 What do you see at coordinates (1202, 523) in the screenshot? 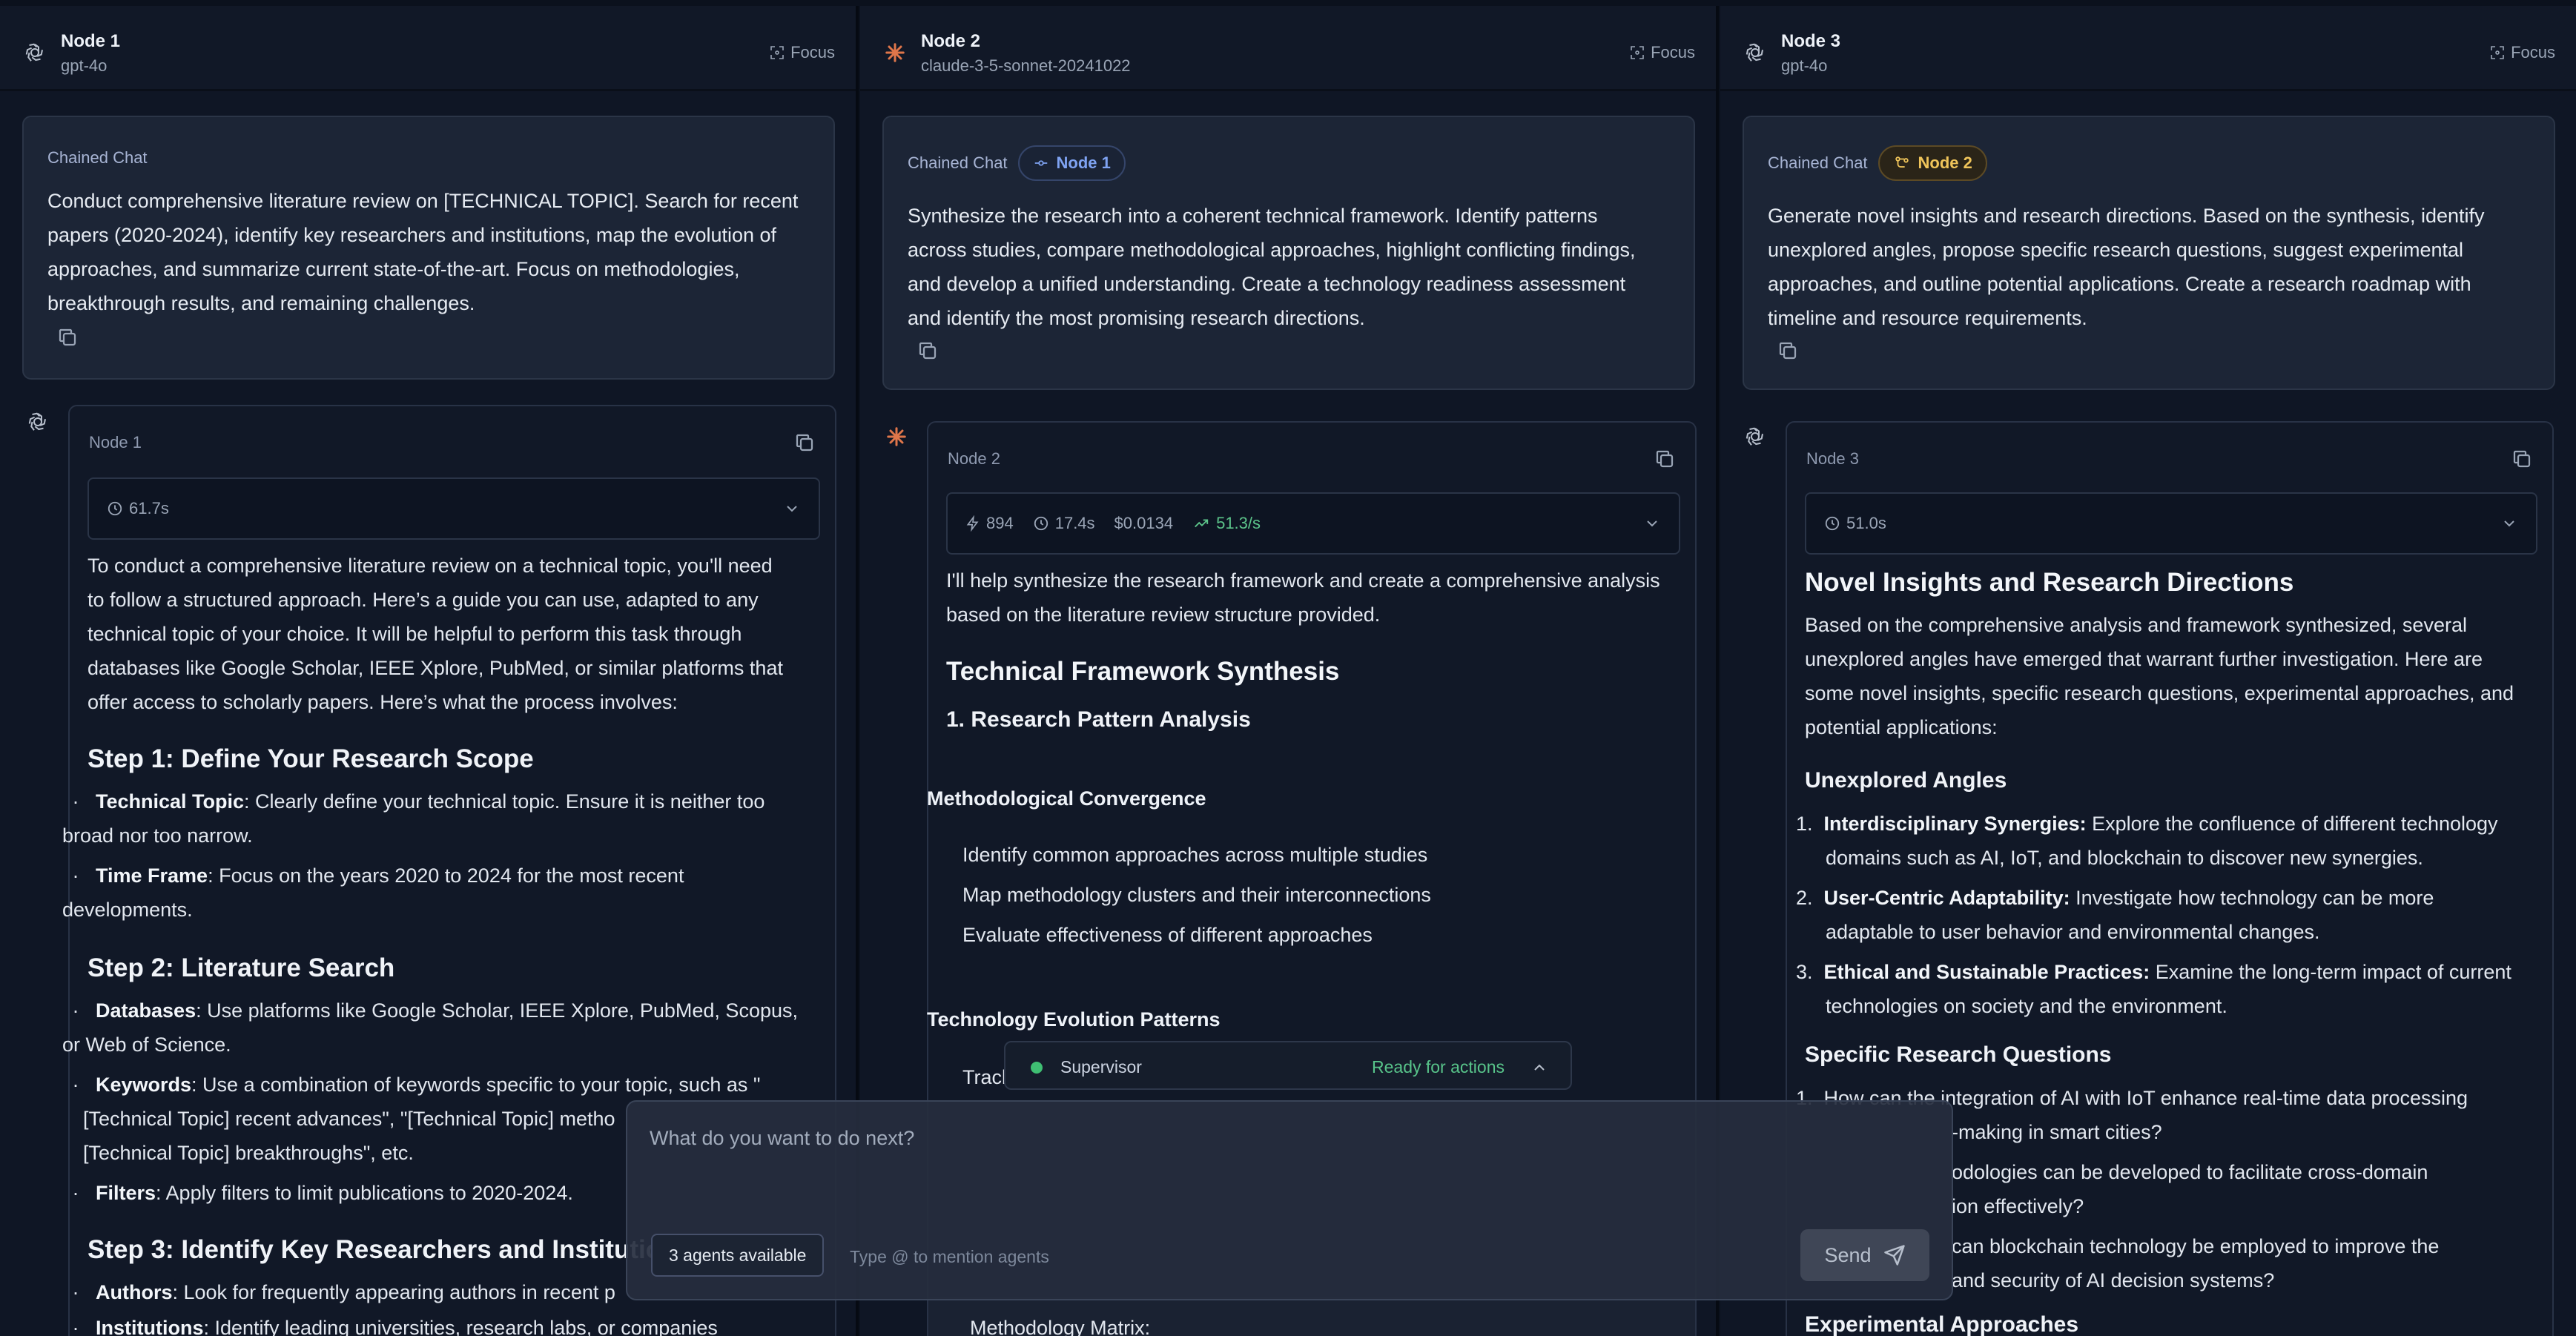
I see `trend-icon` at bounding box center [1202, 523].